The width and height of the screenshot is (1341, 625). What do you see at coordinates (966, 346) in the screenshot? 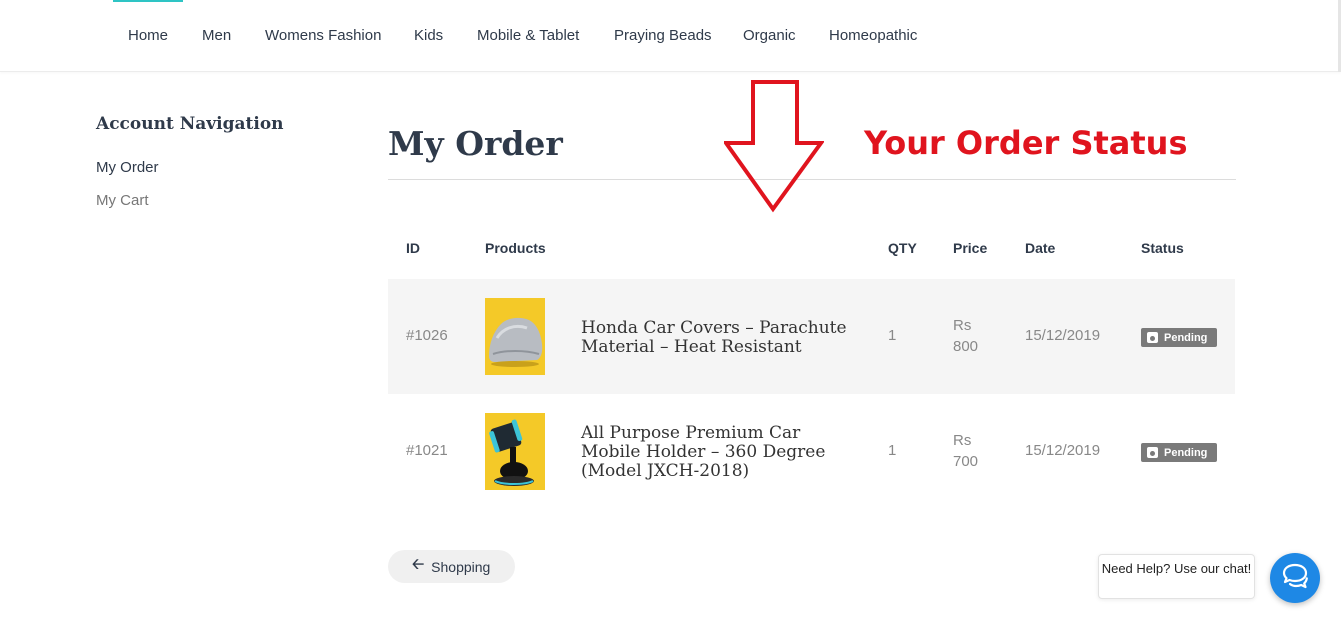
I see `price-amount: 800` at bounding box center [966, 346].